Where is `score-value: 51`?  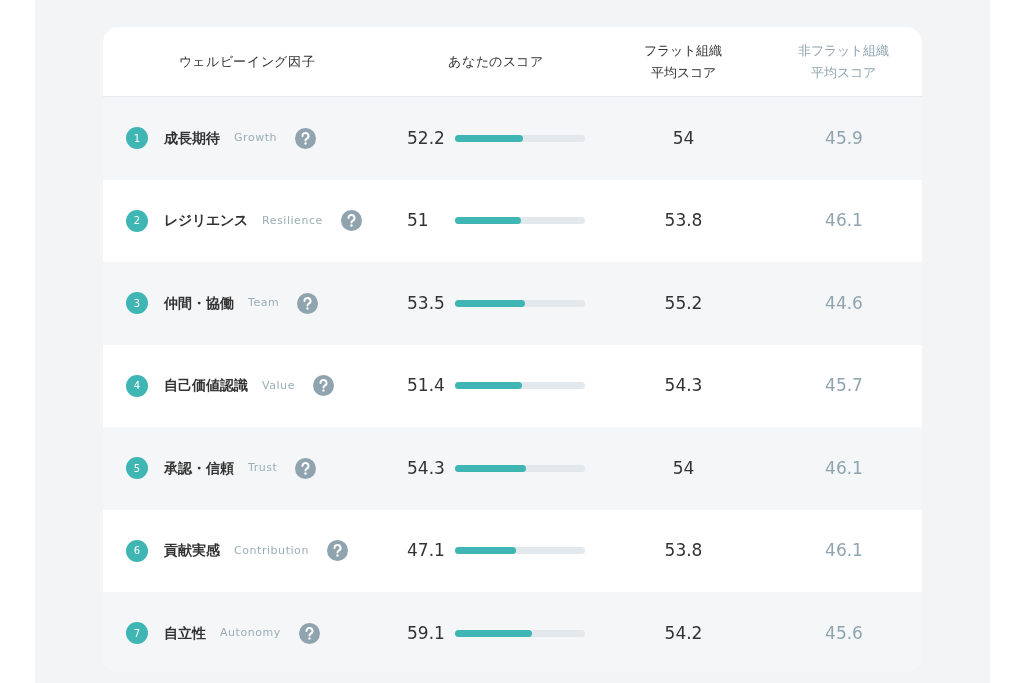
score-value: 51 is located at coordinates (418, 220).